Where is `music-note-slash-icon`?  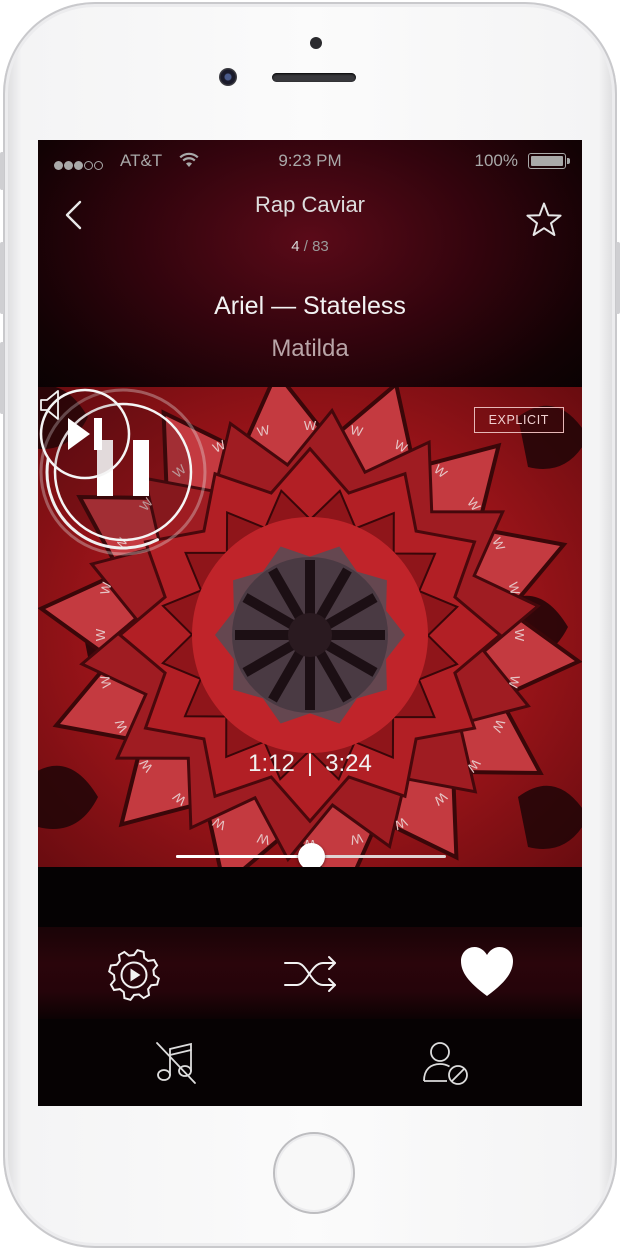 music-note-slash-icon is located at coordinates (176, 1063).